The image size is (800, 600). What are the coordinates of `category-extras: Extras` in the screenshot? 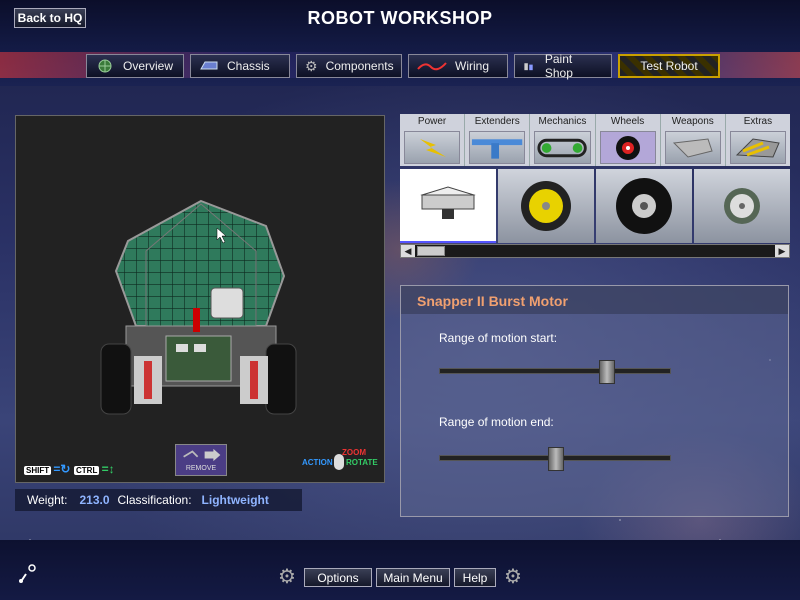 It's located at (758, 140).